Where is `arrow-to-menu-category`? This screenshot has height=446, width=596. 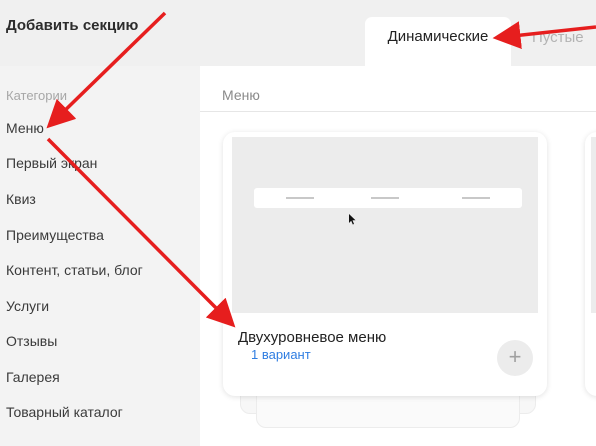 arrow-to-menu-category is located at coordinates (106, 70).